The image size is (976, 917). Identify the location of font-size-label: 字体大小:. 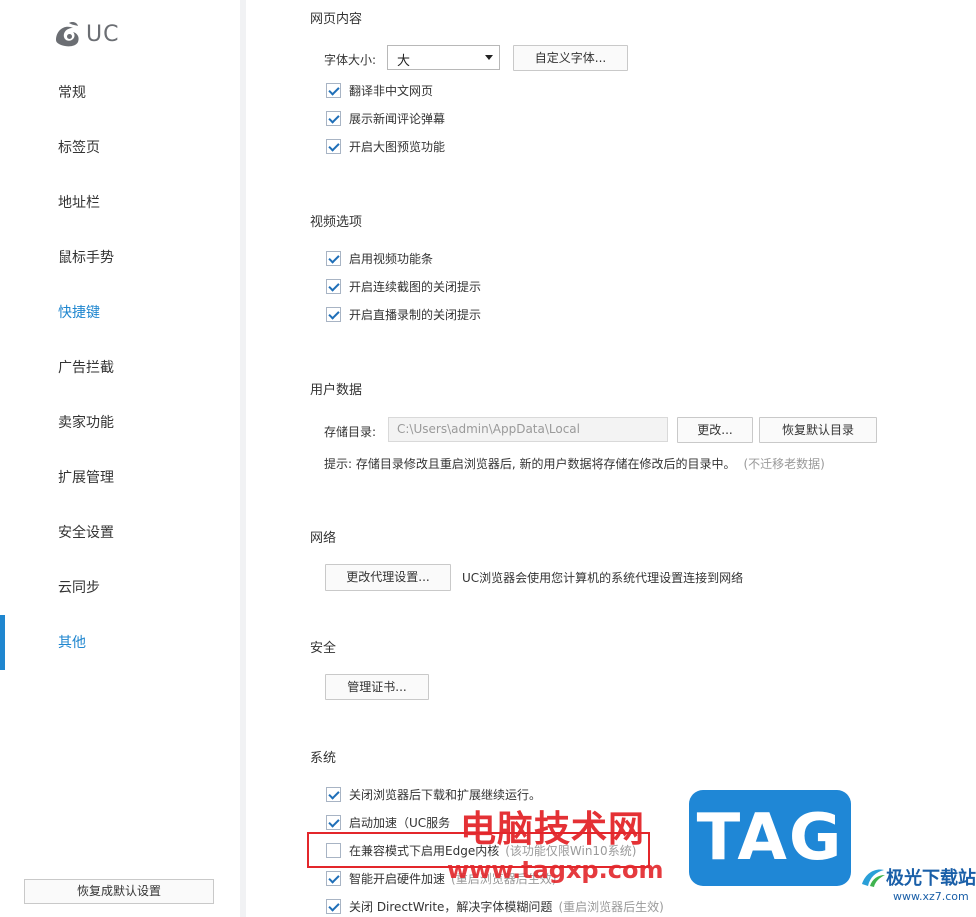
(350, 60).